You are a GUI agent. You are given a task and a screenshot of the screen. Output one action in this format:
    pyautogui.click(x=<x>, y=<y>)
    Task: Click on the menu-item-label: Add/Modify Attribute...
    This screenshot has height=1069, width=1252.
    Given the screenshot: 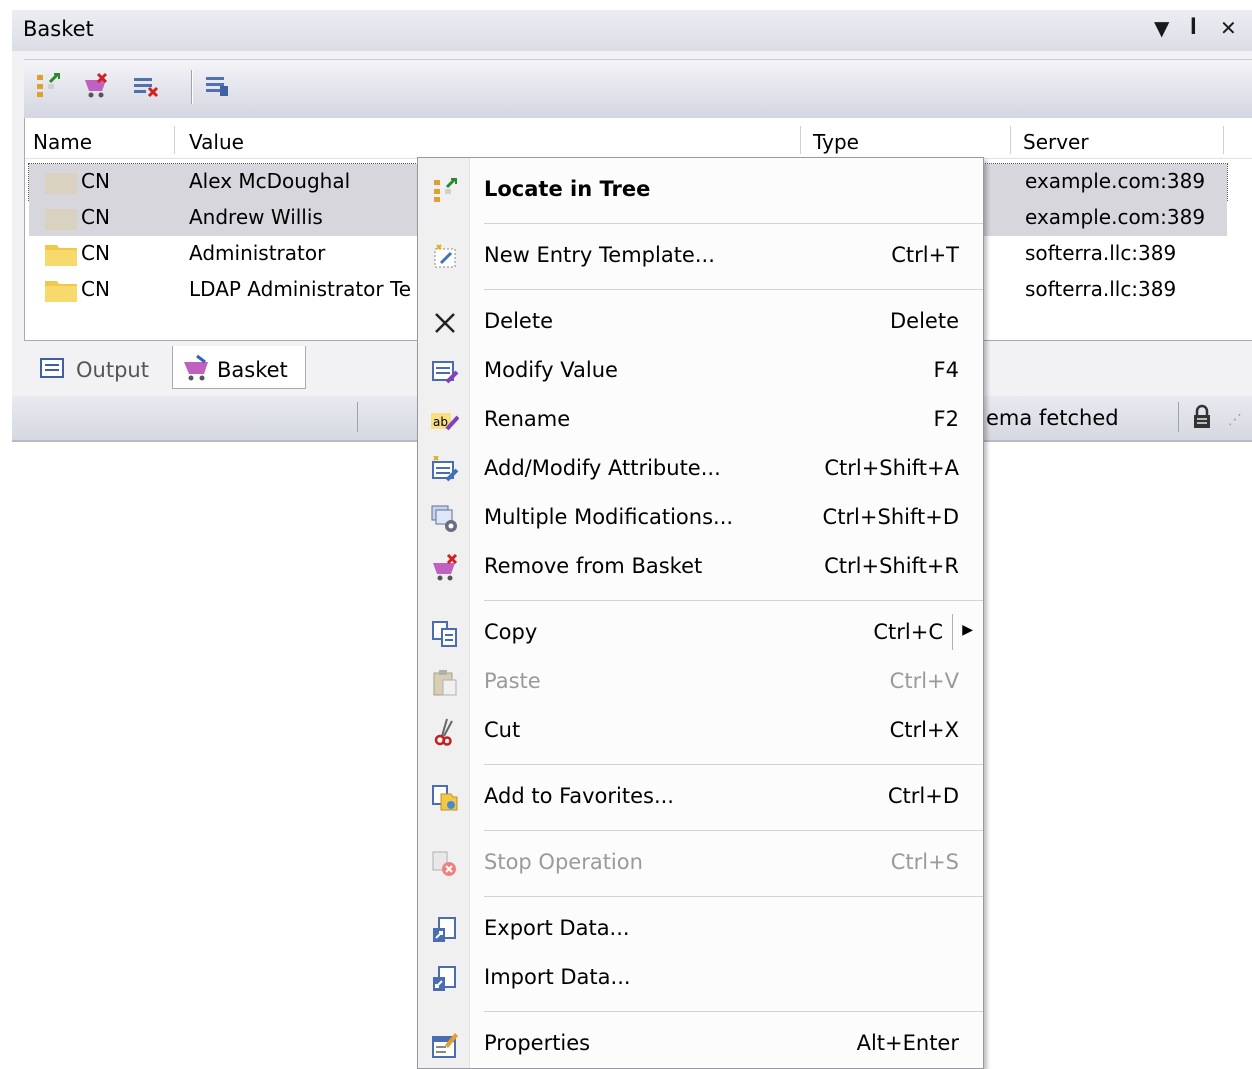 What is the action you would take?
    pyautogui.click(x=602, y=468)
    